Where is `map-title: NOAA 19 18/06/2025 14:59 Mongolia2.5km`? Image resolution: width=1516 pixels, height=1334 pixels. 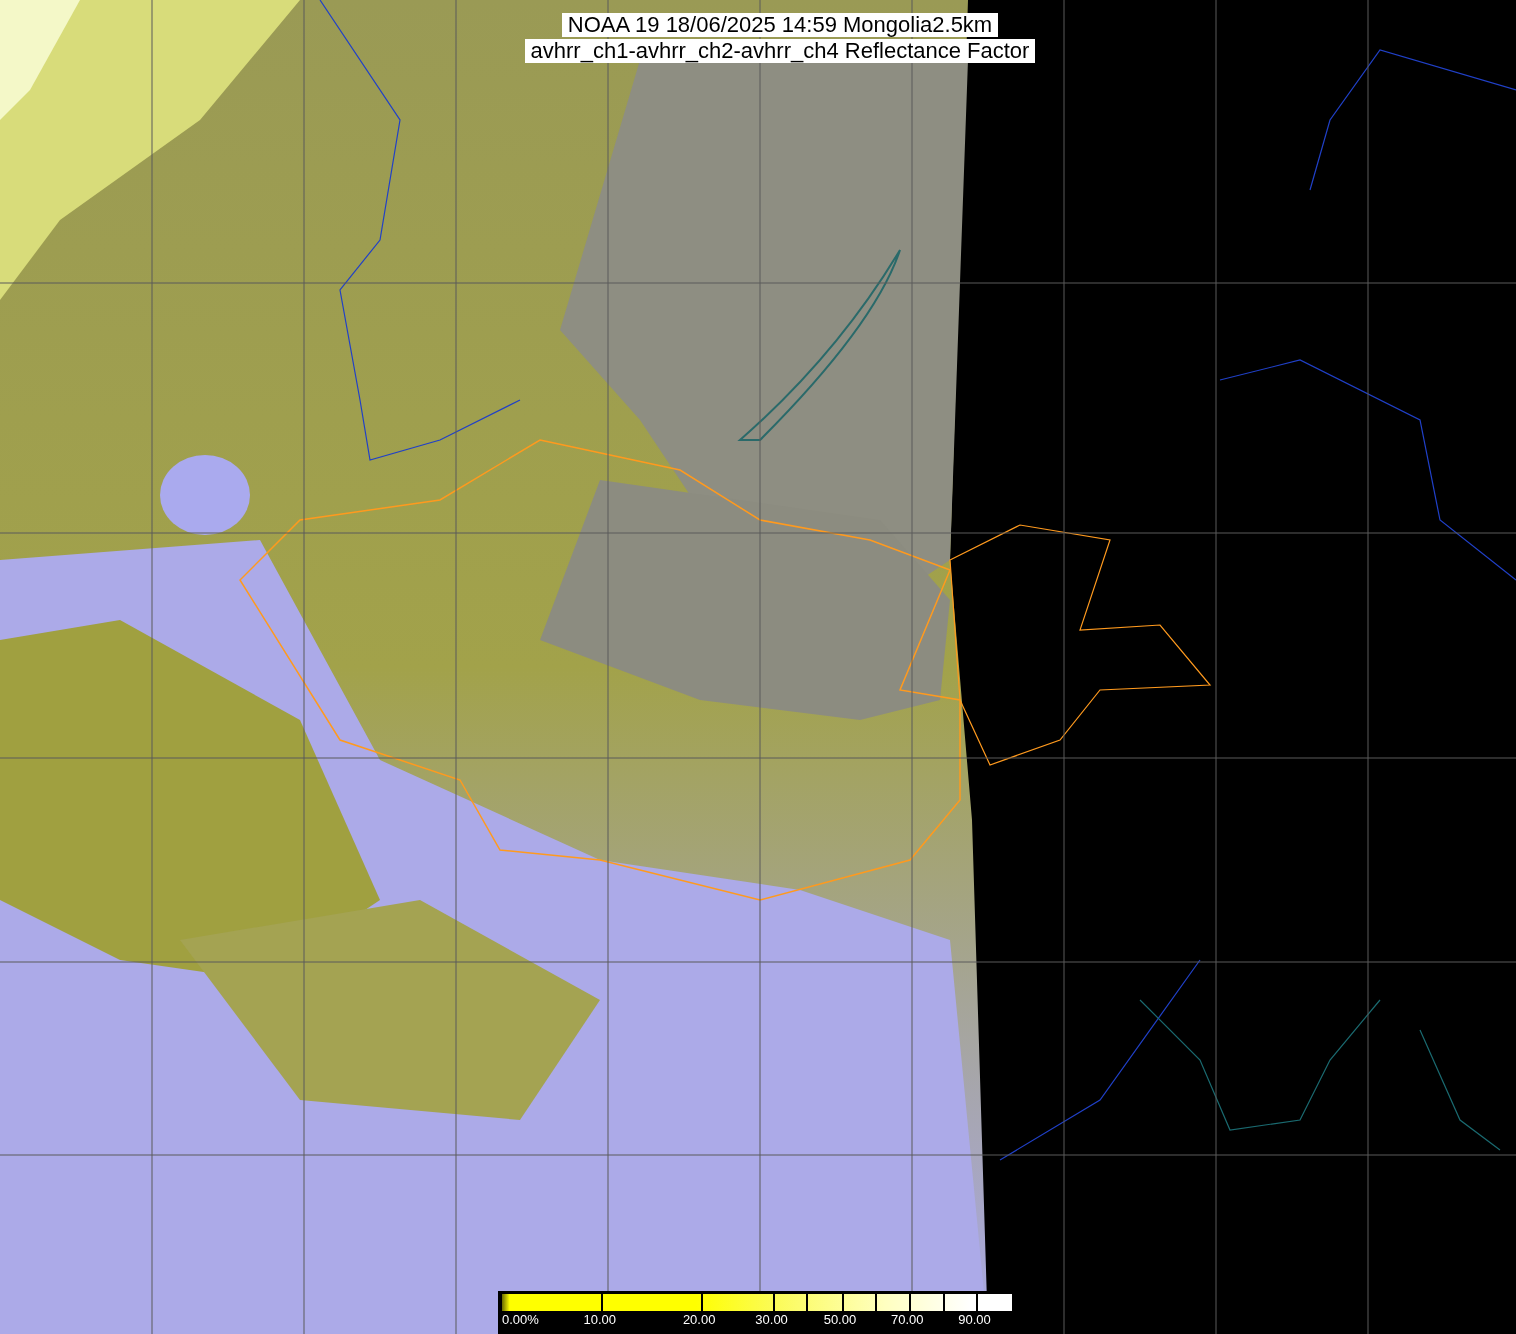
map-title: NOAA 19 18/06/2025 14:59 Mongolia2.5km is located at coordinates (780, 25).